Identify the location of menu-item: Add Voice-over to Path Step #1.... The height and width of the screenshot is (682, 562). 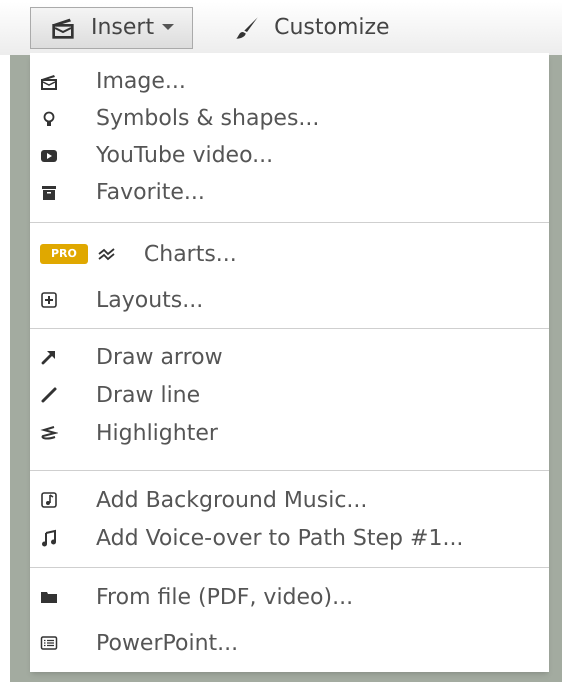
(289, 538).